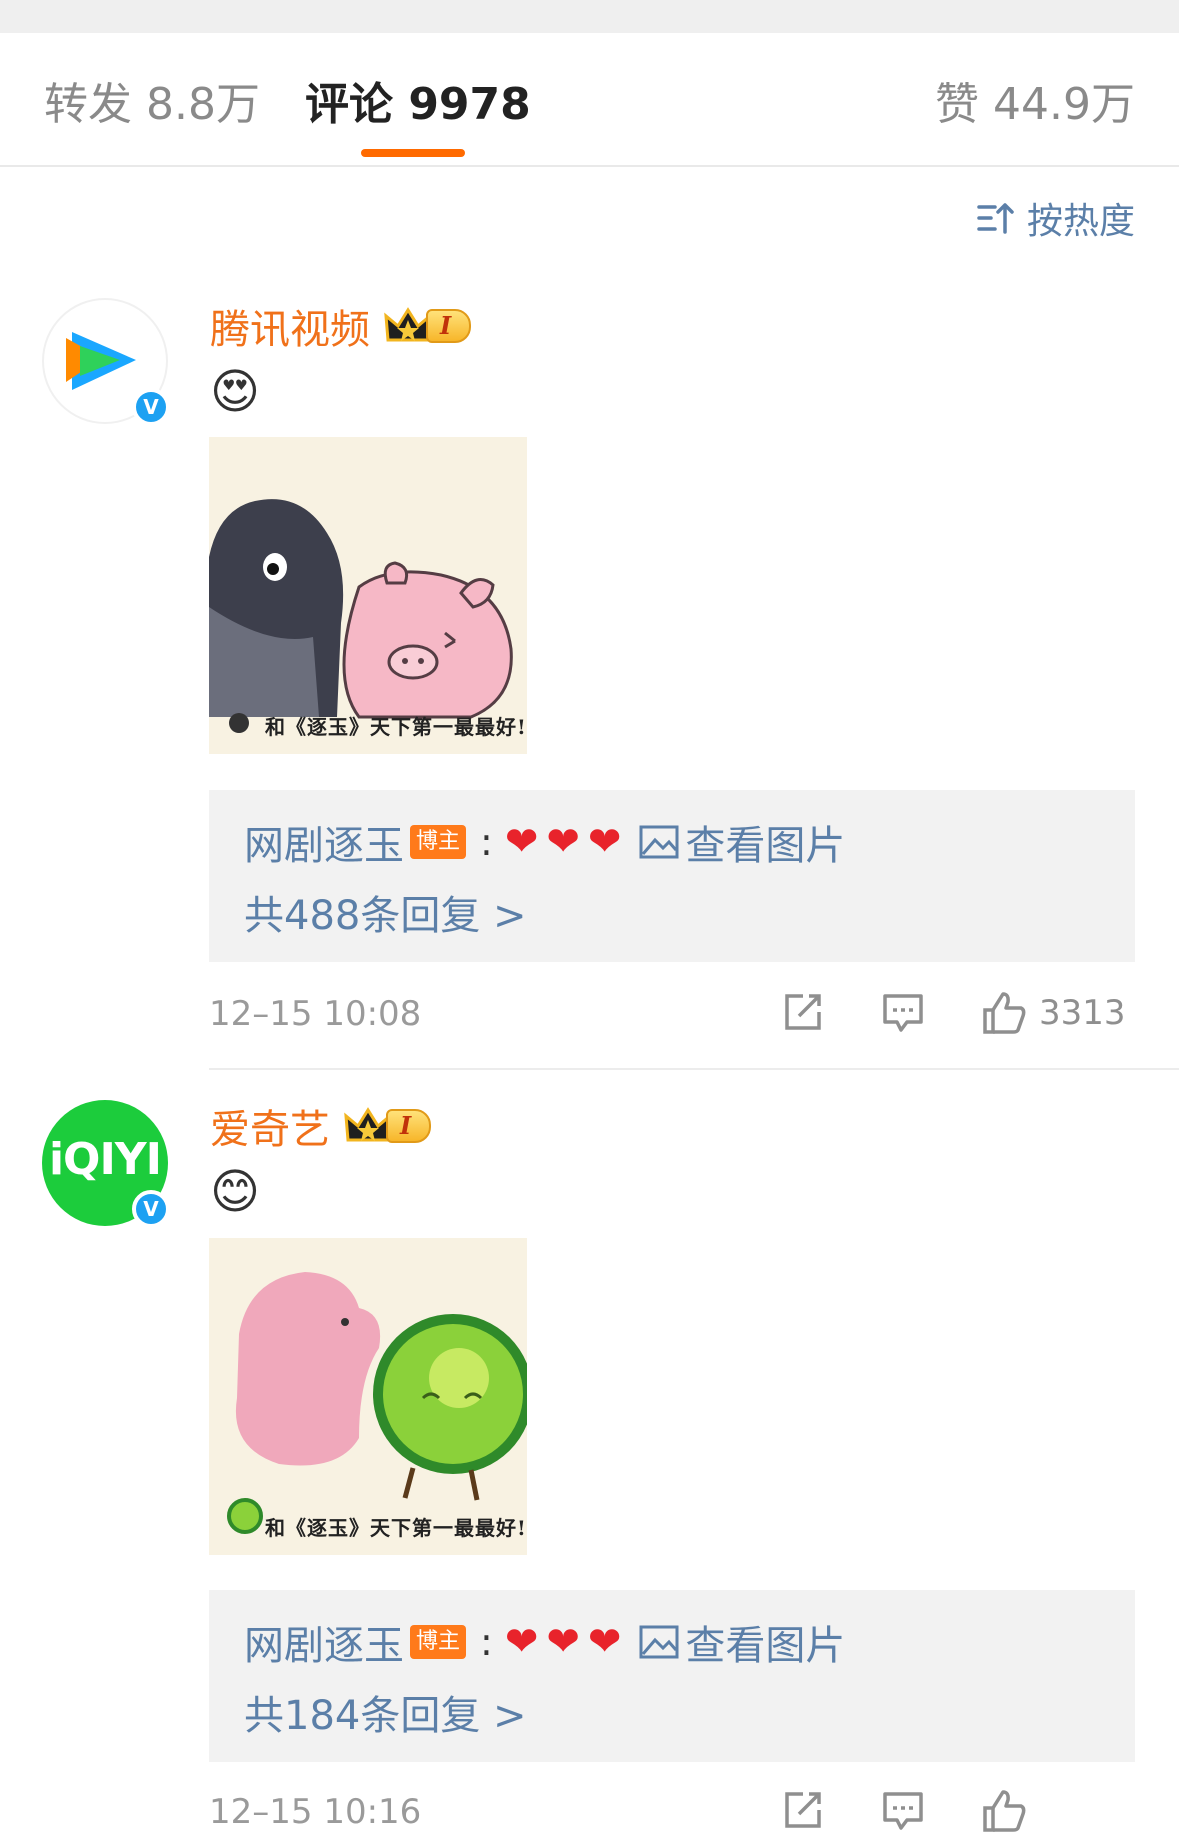 The width and height of the screenshot is (1179, 1846). What do you see at coordinates (315, 1014) in the screenshot?
I see `comment-time: 12–15 10:08` at bounding box center [315, 1014].